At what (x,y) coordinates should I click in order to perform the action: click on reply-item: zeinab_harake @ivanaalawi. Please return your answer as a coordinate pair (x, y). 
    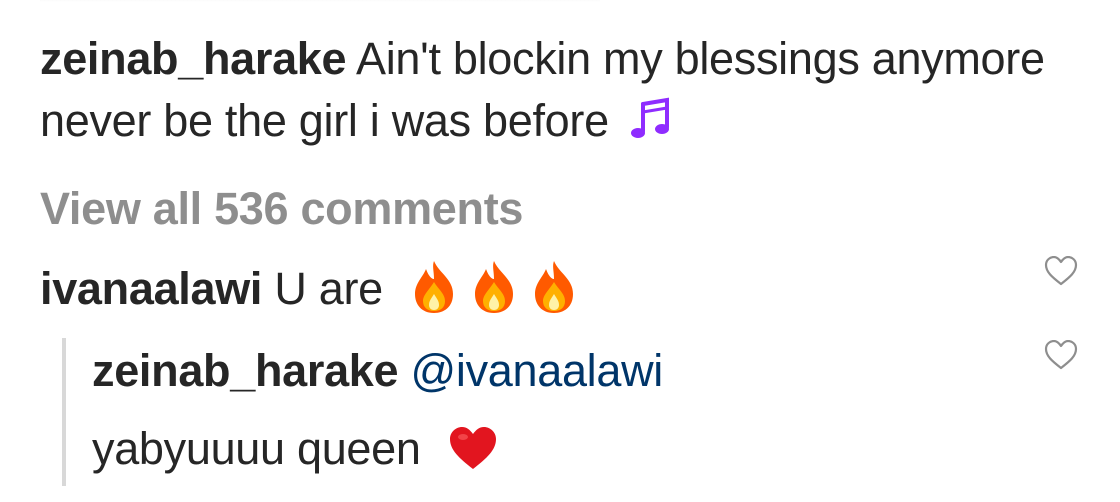
    Looking at the image, I should click on (377, 371).